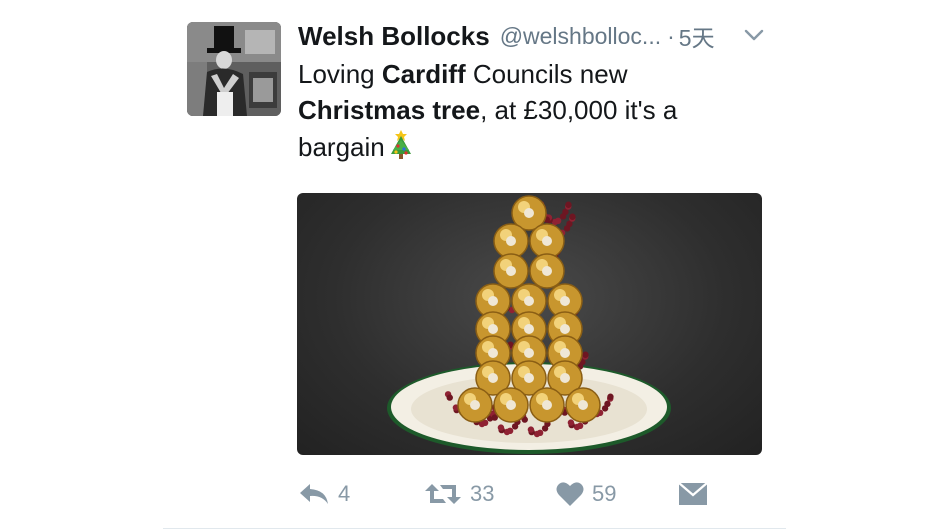 This screenshot has height=530, width=950. What do you see at coordinates (697, 36) in the screenshot?
I see `timestamp: 5天` at bounding box center [697, 36].